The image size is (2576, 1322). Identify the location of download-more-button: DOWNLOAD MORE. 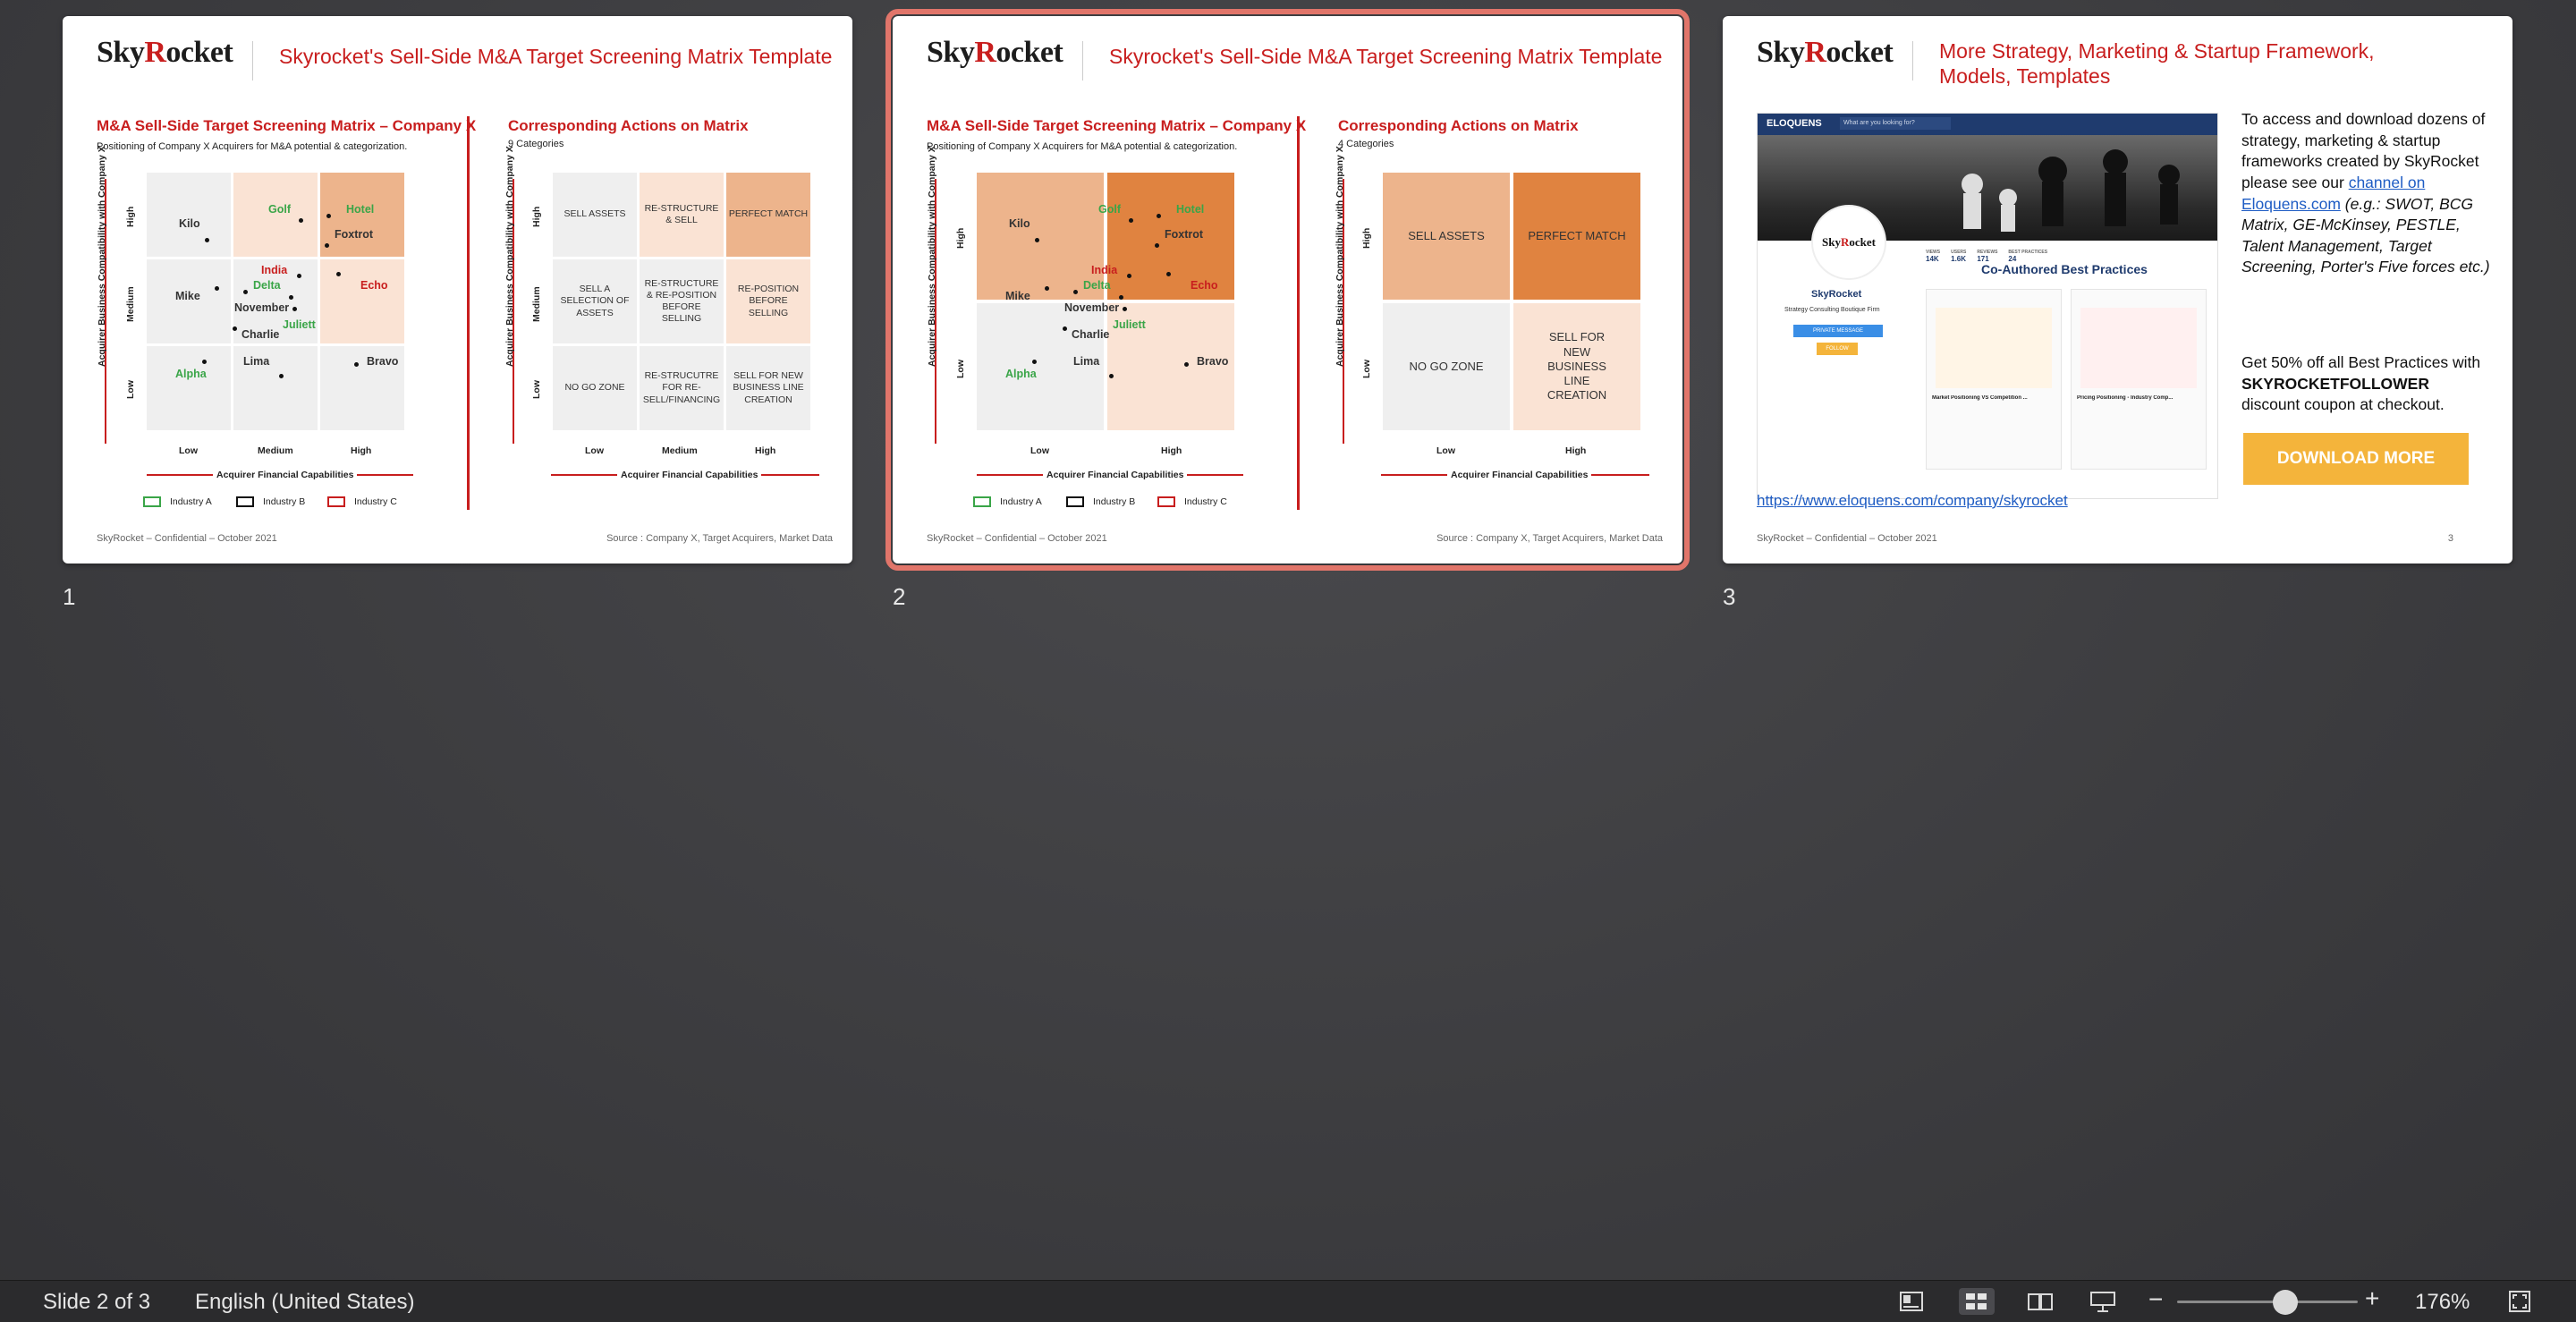
(2356, 459).